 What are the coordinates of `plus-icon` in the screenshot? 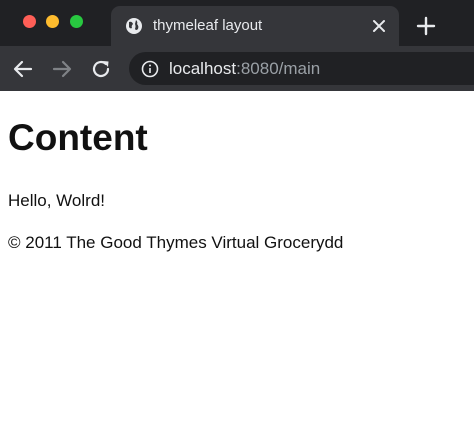 It's located at (426, 26).